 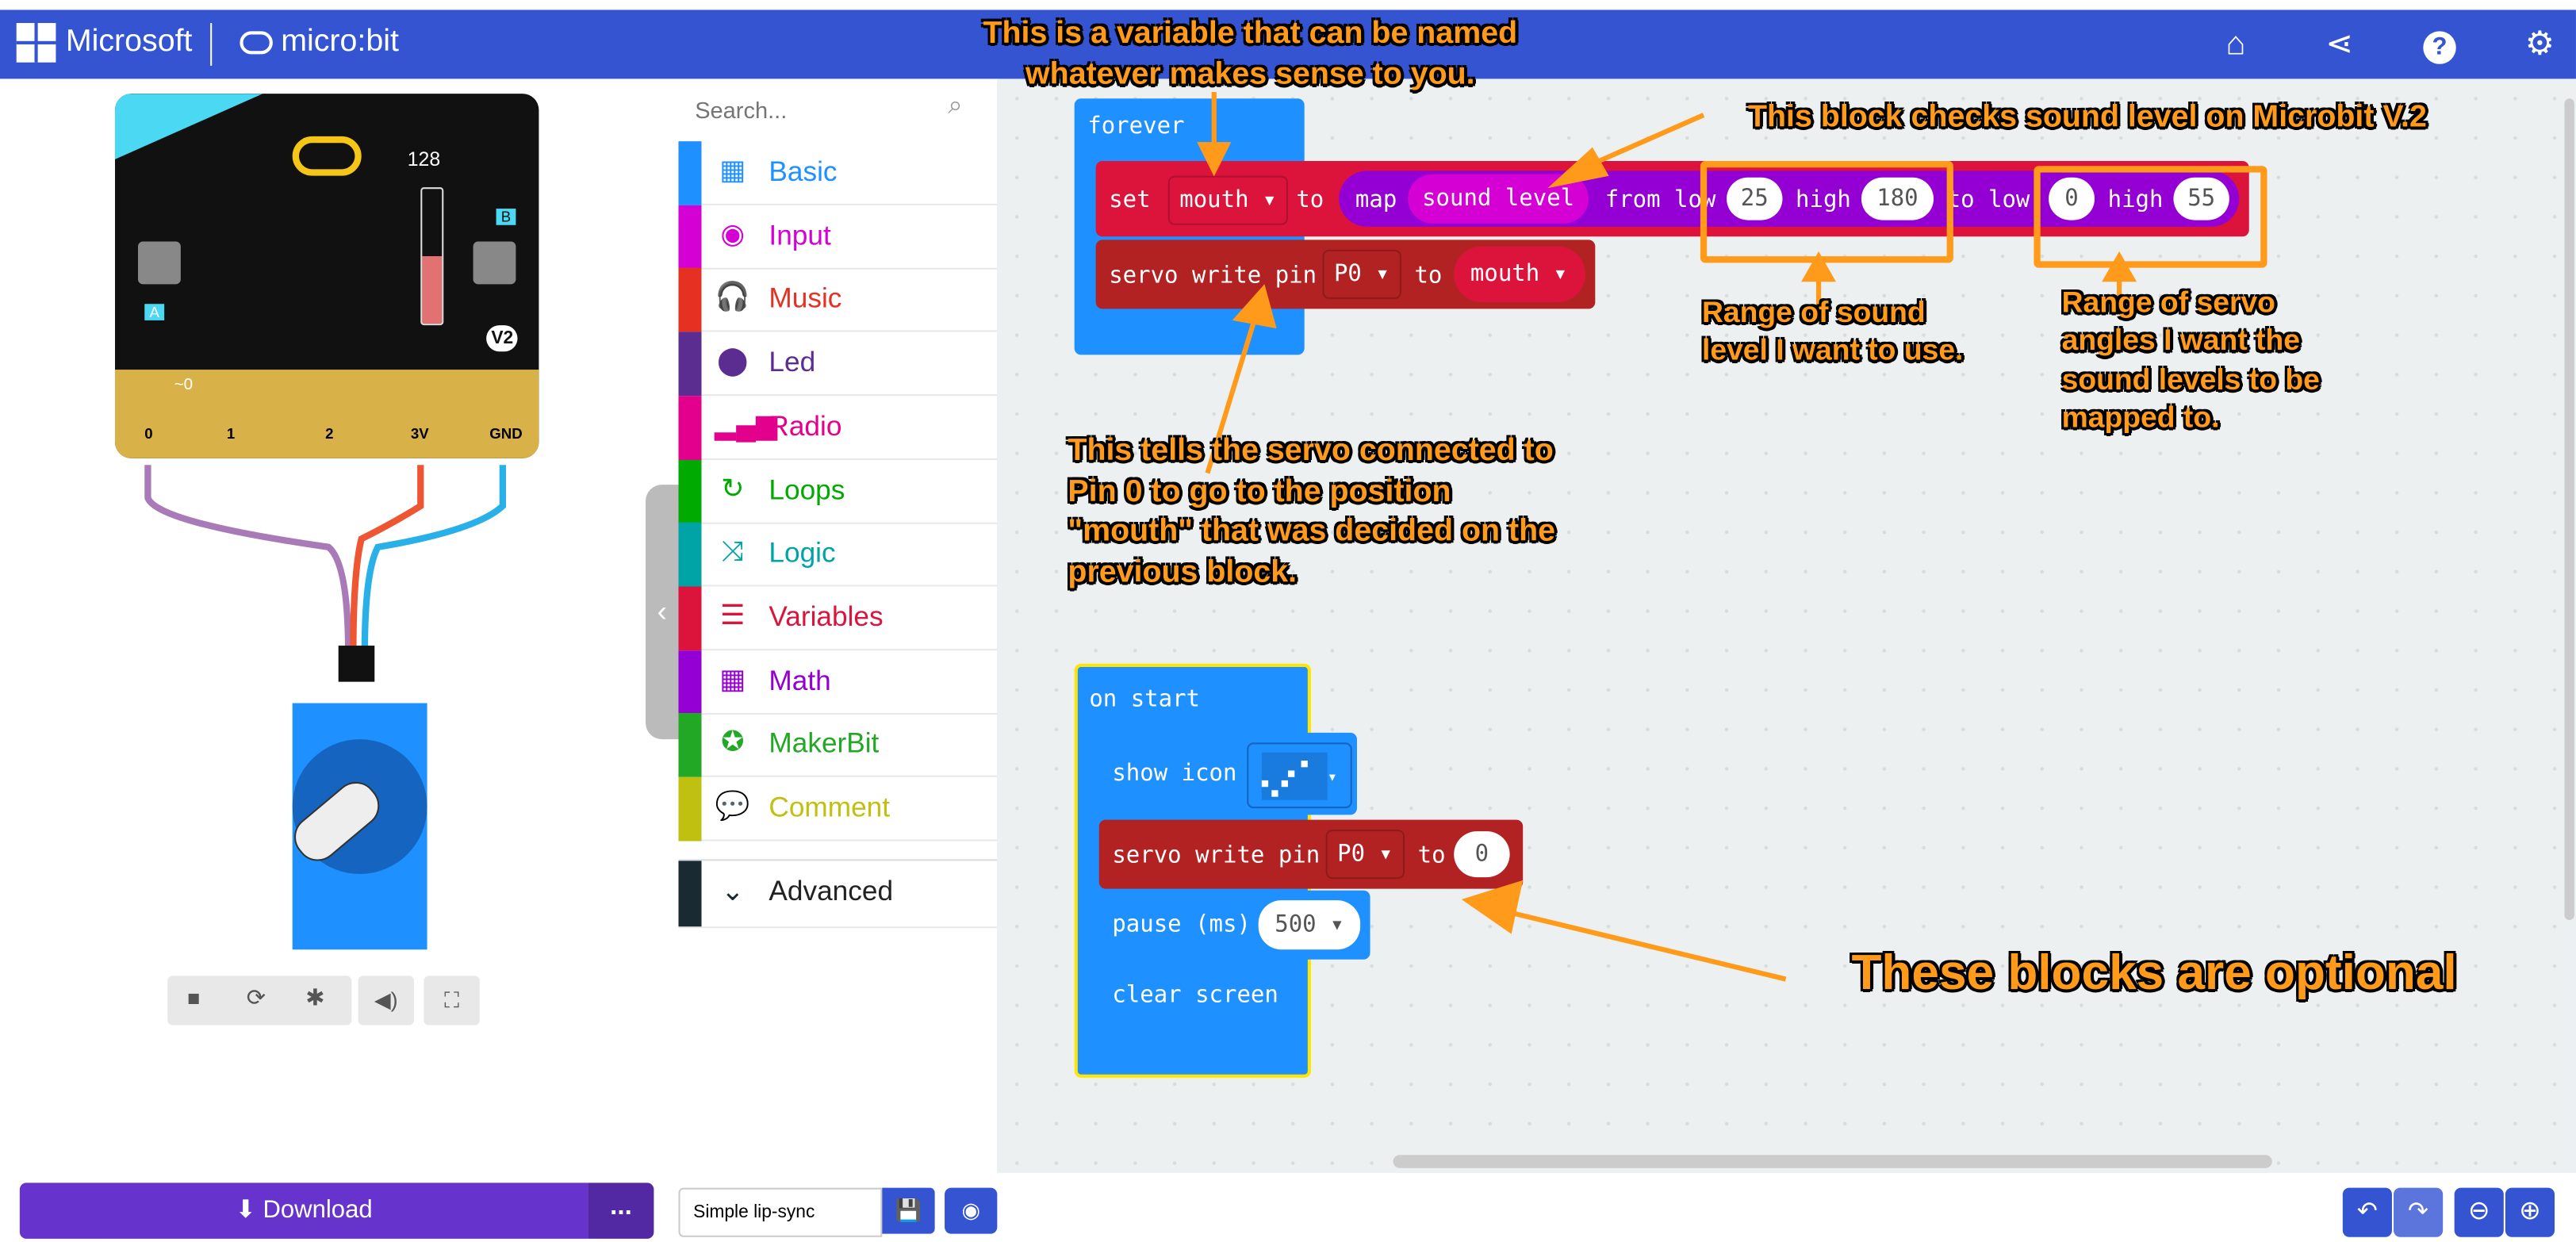 I want to click on toolbox-category-radio: ▂▄▆ Radio, so click(x=838, y=427).